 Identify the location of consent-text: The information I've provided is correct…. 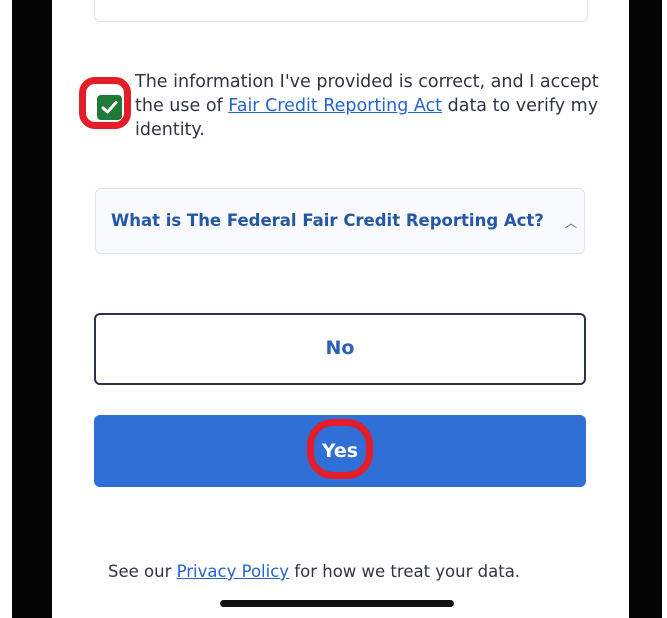
(367, 106).